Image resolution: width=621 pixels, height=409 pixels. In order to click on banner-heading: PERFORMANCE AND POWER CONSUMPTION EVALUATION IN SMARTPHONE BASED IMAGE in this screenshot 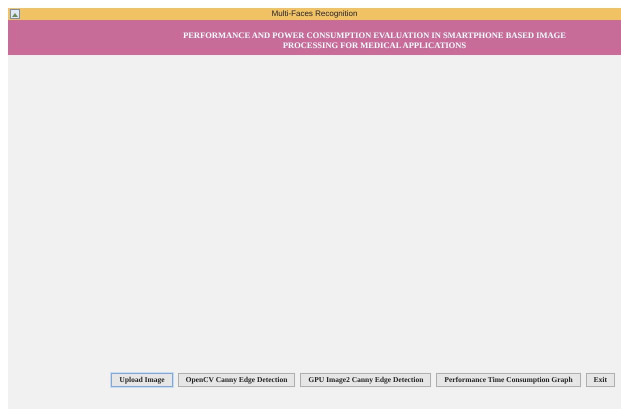, I will do `click(374, 35)`.